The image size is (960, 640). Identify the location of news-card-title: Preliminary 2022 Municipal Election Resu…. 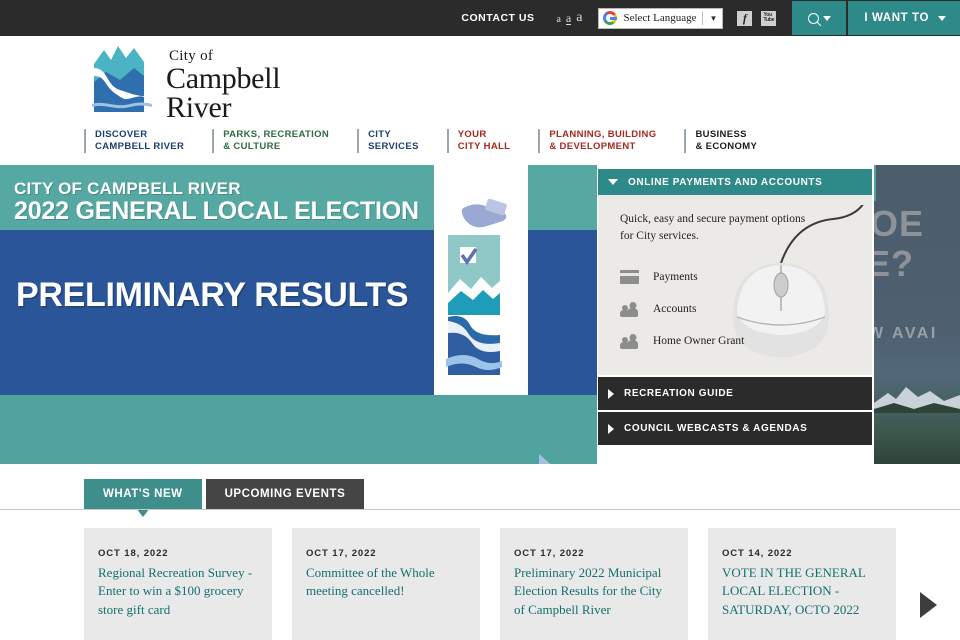
(593, 591).